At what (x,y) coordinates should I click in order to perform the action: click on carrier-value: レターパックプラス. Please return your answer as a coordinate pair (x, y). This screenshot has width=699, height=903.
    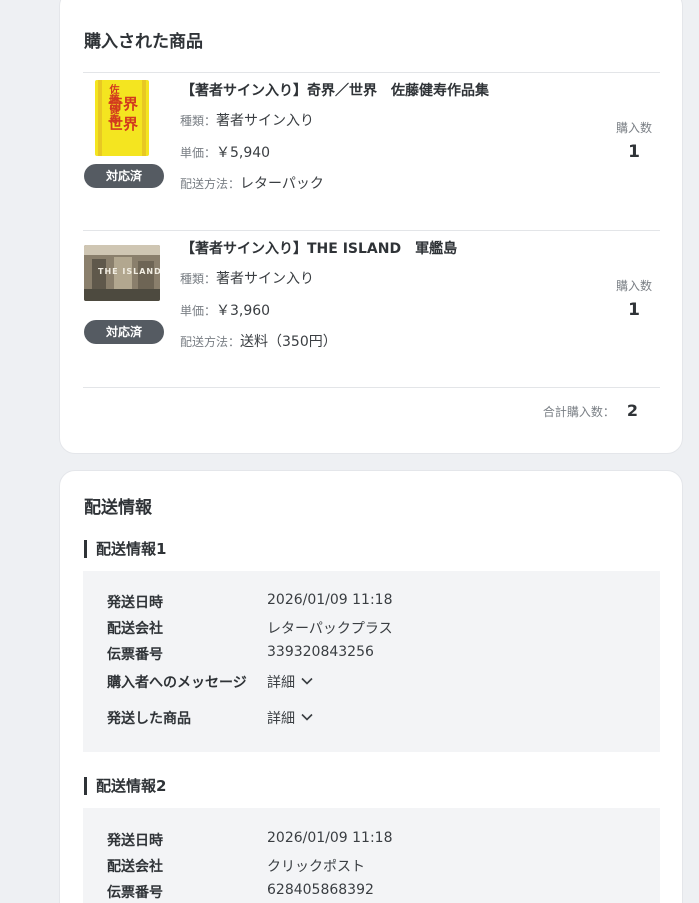
    Looking at the image, I should click on (330, 629).